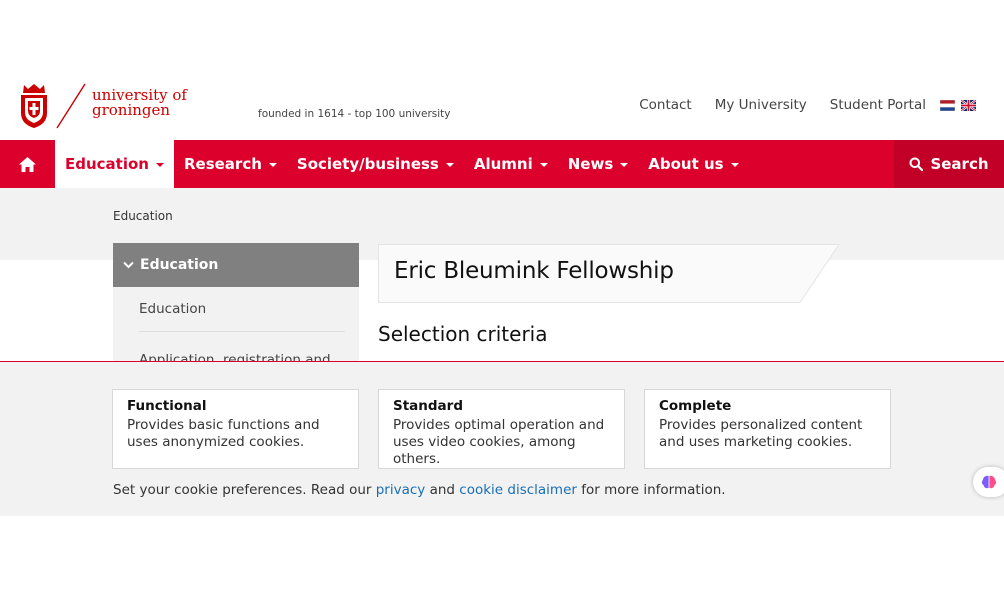 The image size is (1004, 591). I want to click on privacy-link: privacy, so click(401, 490).